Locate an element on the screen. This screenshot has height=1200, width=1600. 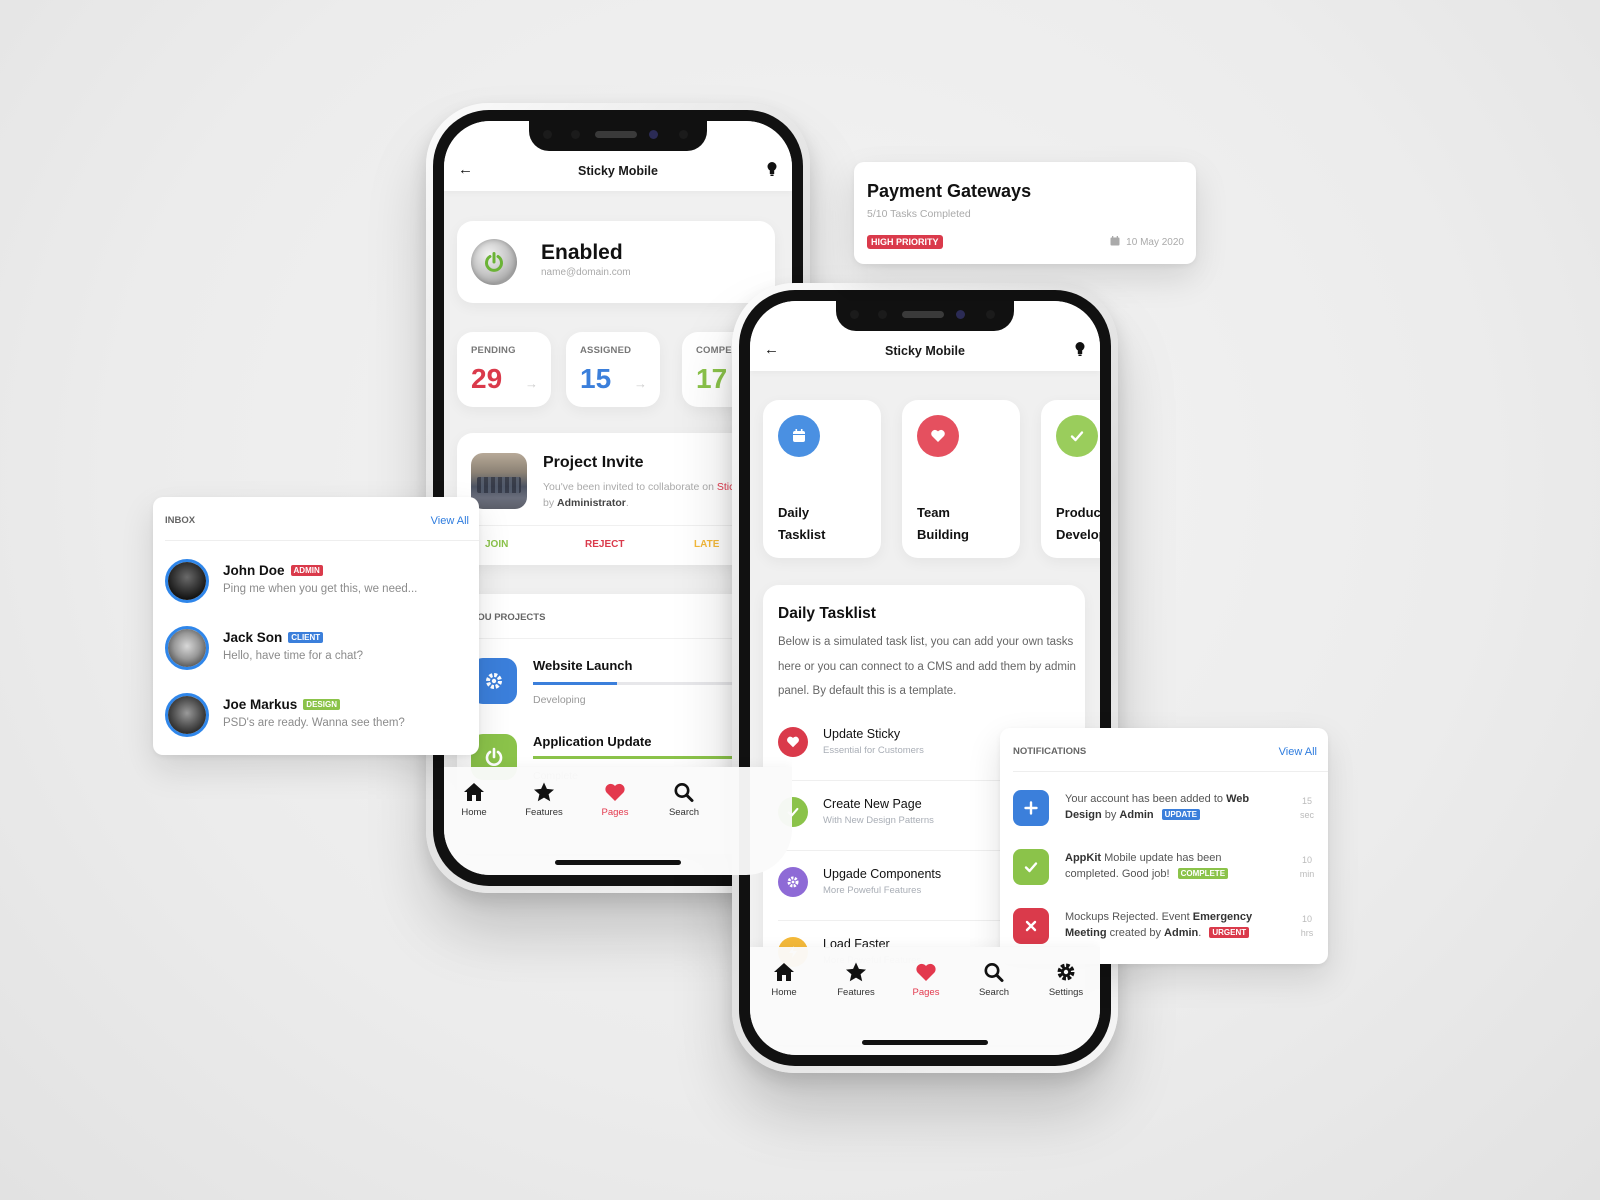
reject-button: REJECT is located at coordinates (604, 544).